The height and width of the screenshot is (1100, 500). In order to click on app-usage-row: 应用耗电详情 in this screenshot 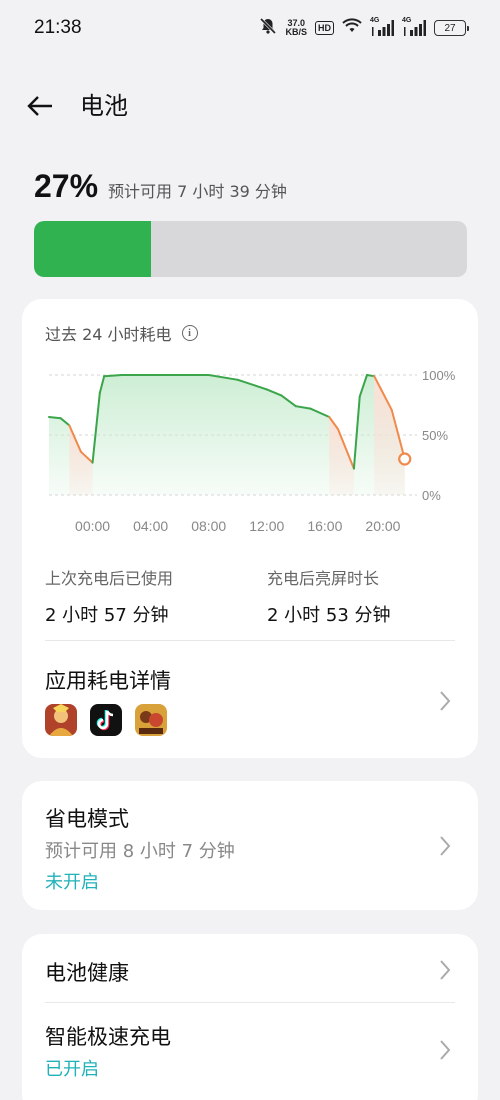, I will do `click(250, 699)`.